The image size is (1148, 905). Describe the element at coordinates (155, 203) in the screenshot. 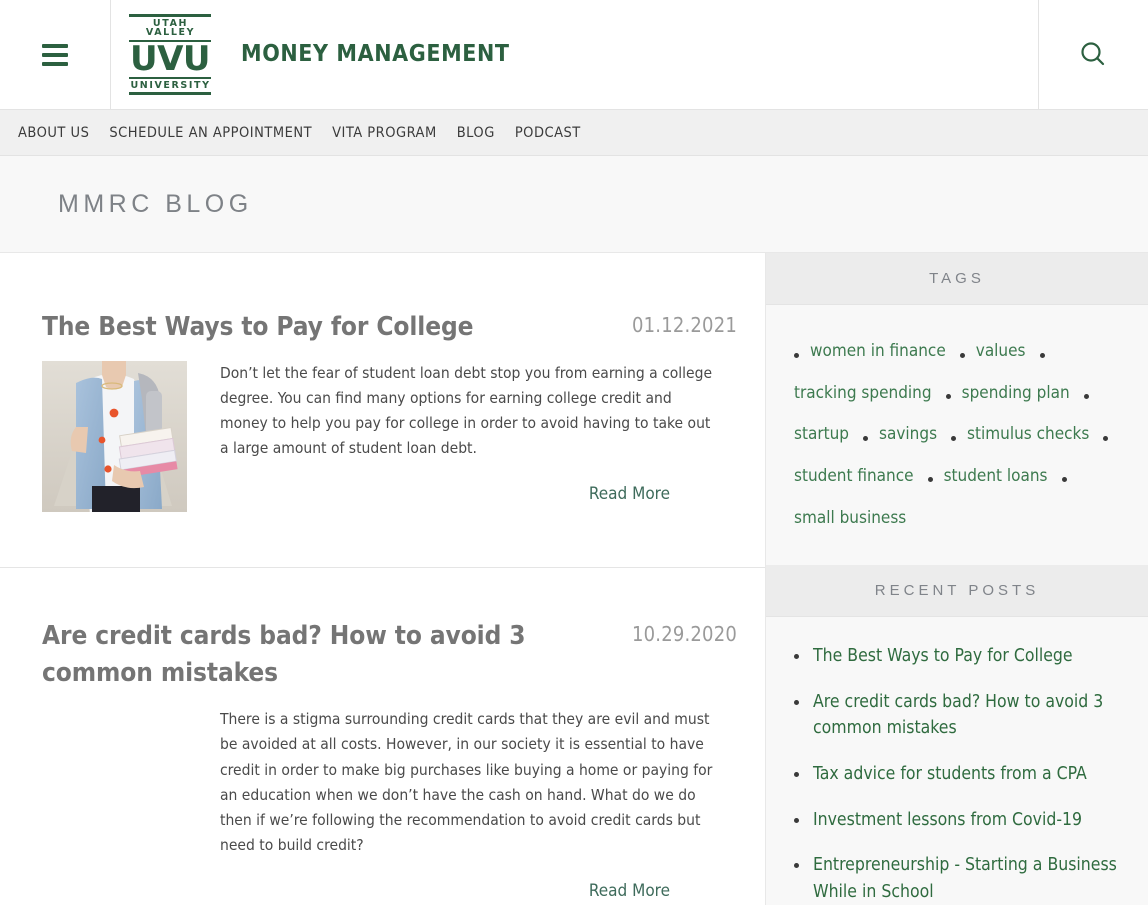

I see `page-title: MMRC BLOG` at that location.